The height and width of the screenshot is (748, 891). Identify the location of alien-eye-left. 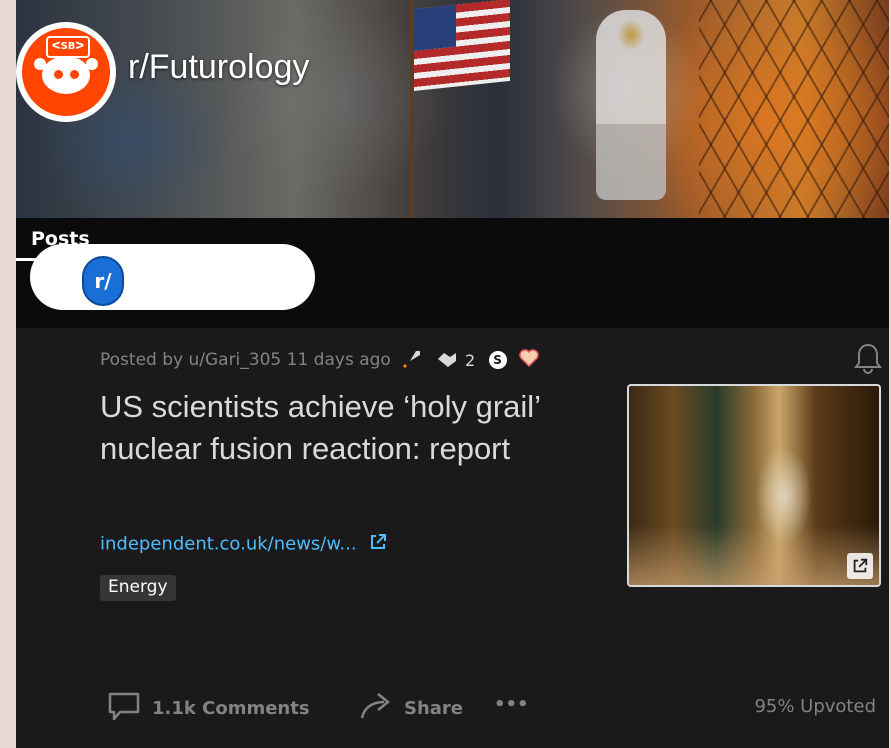
(58, 74).